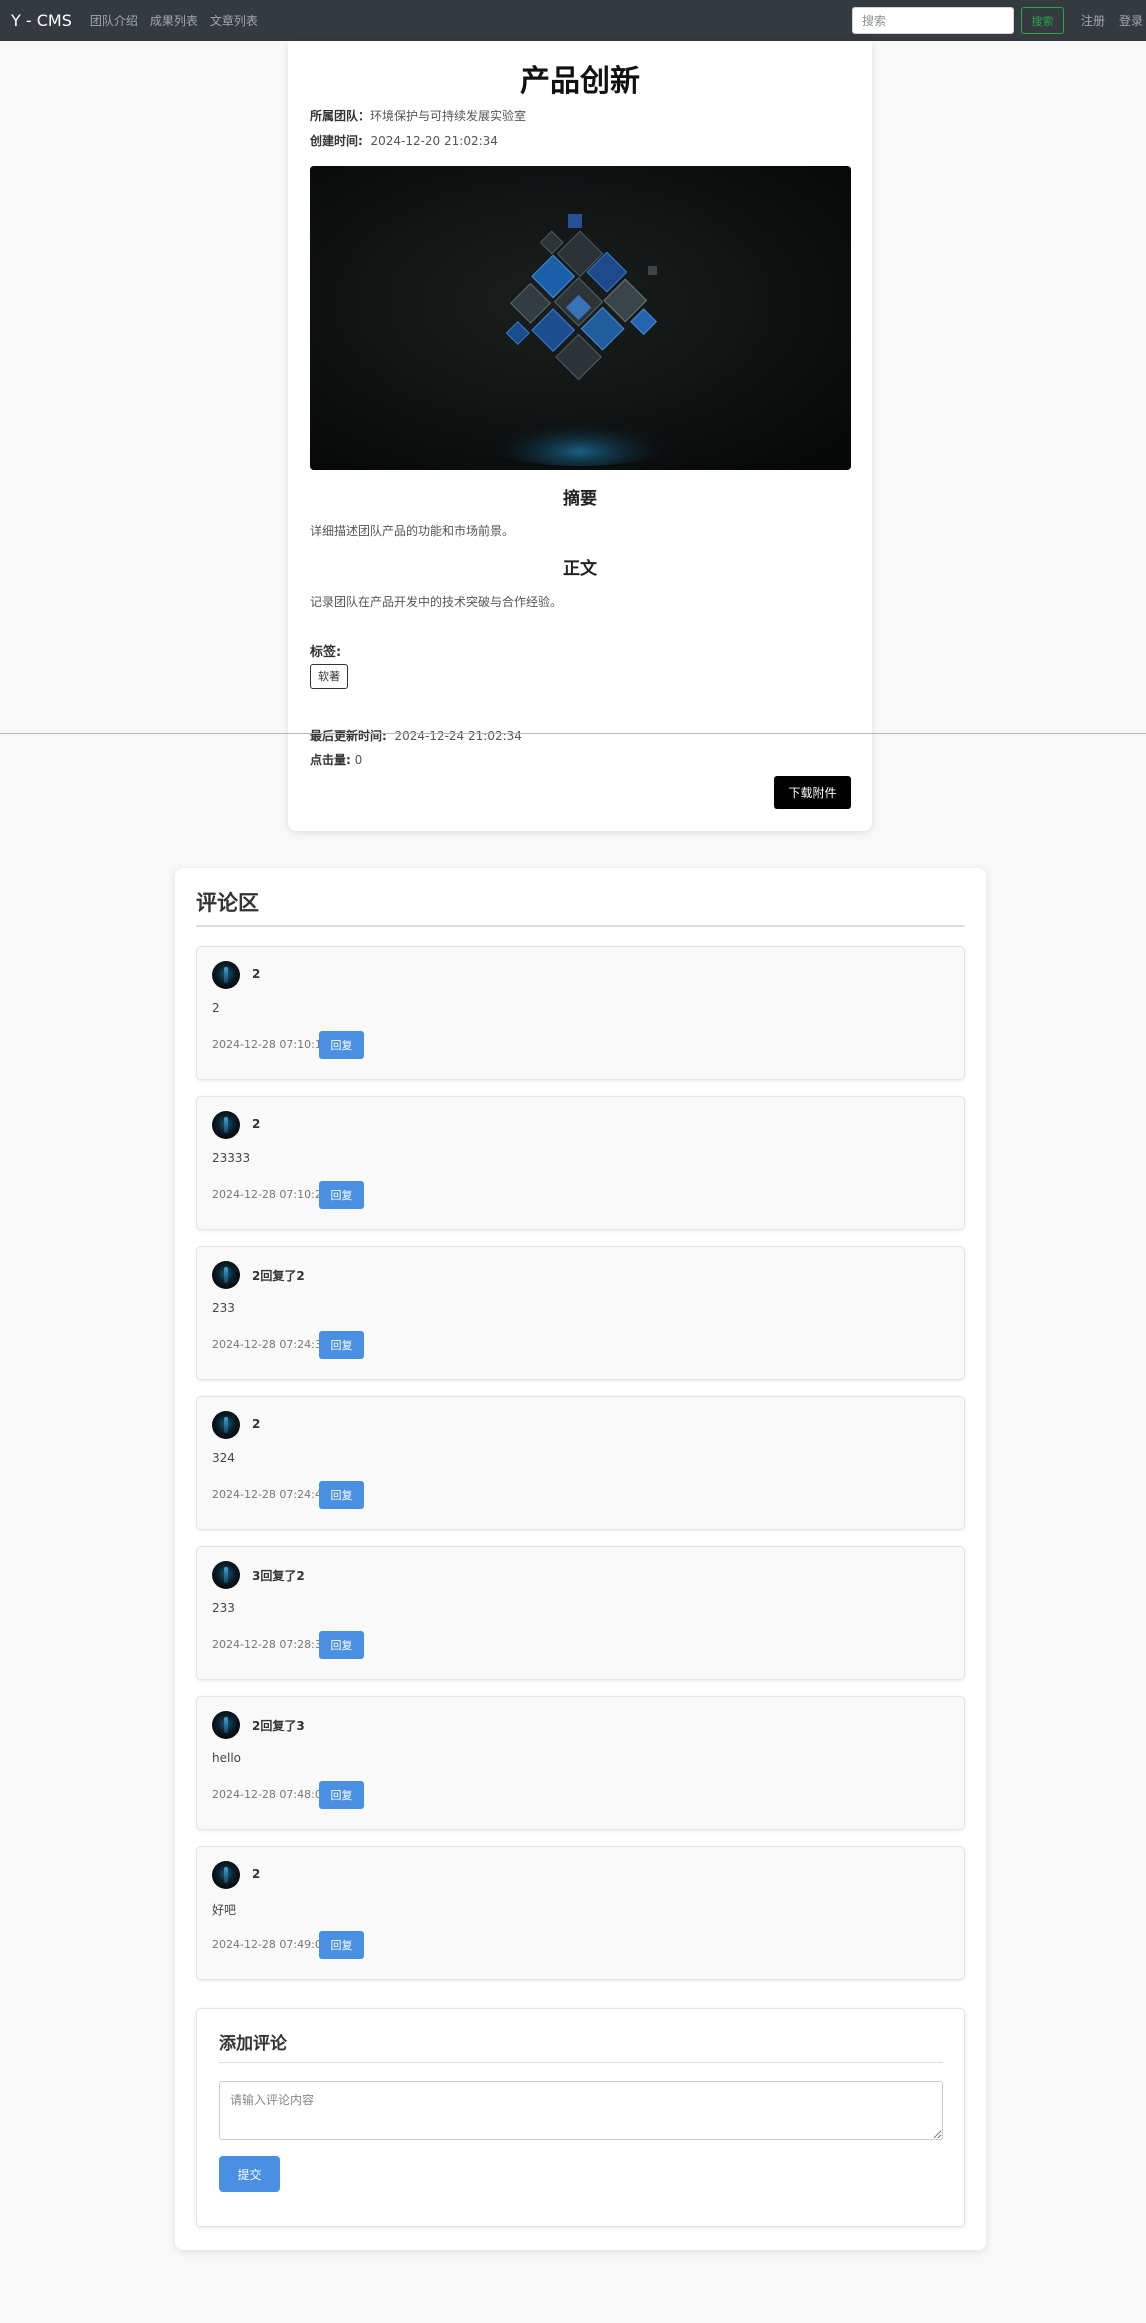 This screenshot has width=1146, height=2323. What do you see at coordinates (270, 1644) in the screenshot?
I see `comment-time: 2024-12-28 07:28:30` at bounding box center [270, 1644].